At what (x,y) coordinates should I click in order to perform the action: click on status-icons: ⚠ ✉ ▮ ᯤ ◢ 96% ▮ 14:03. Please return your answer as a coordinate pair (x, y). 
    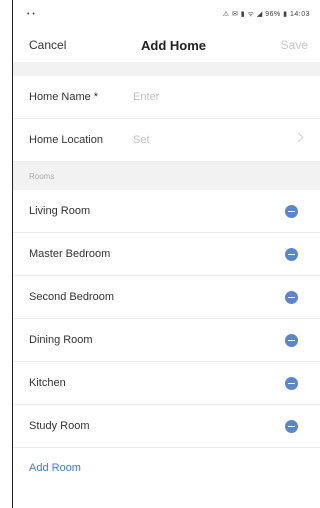
    Looking at the image, I should click on (266, 14).